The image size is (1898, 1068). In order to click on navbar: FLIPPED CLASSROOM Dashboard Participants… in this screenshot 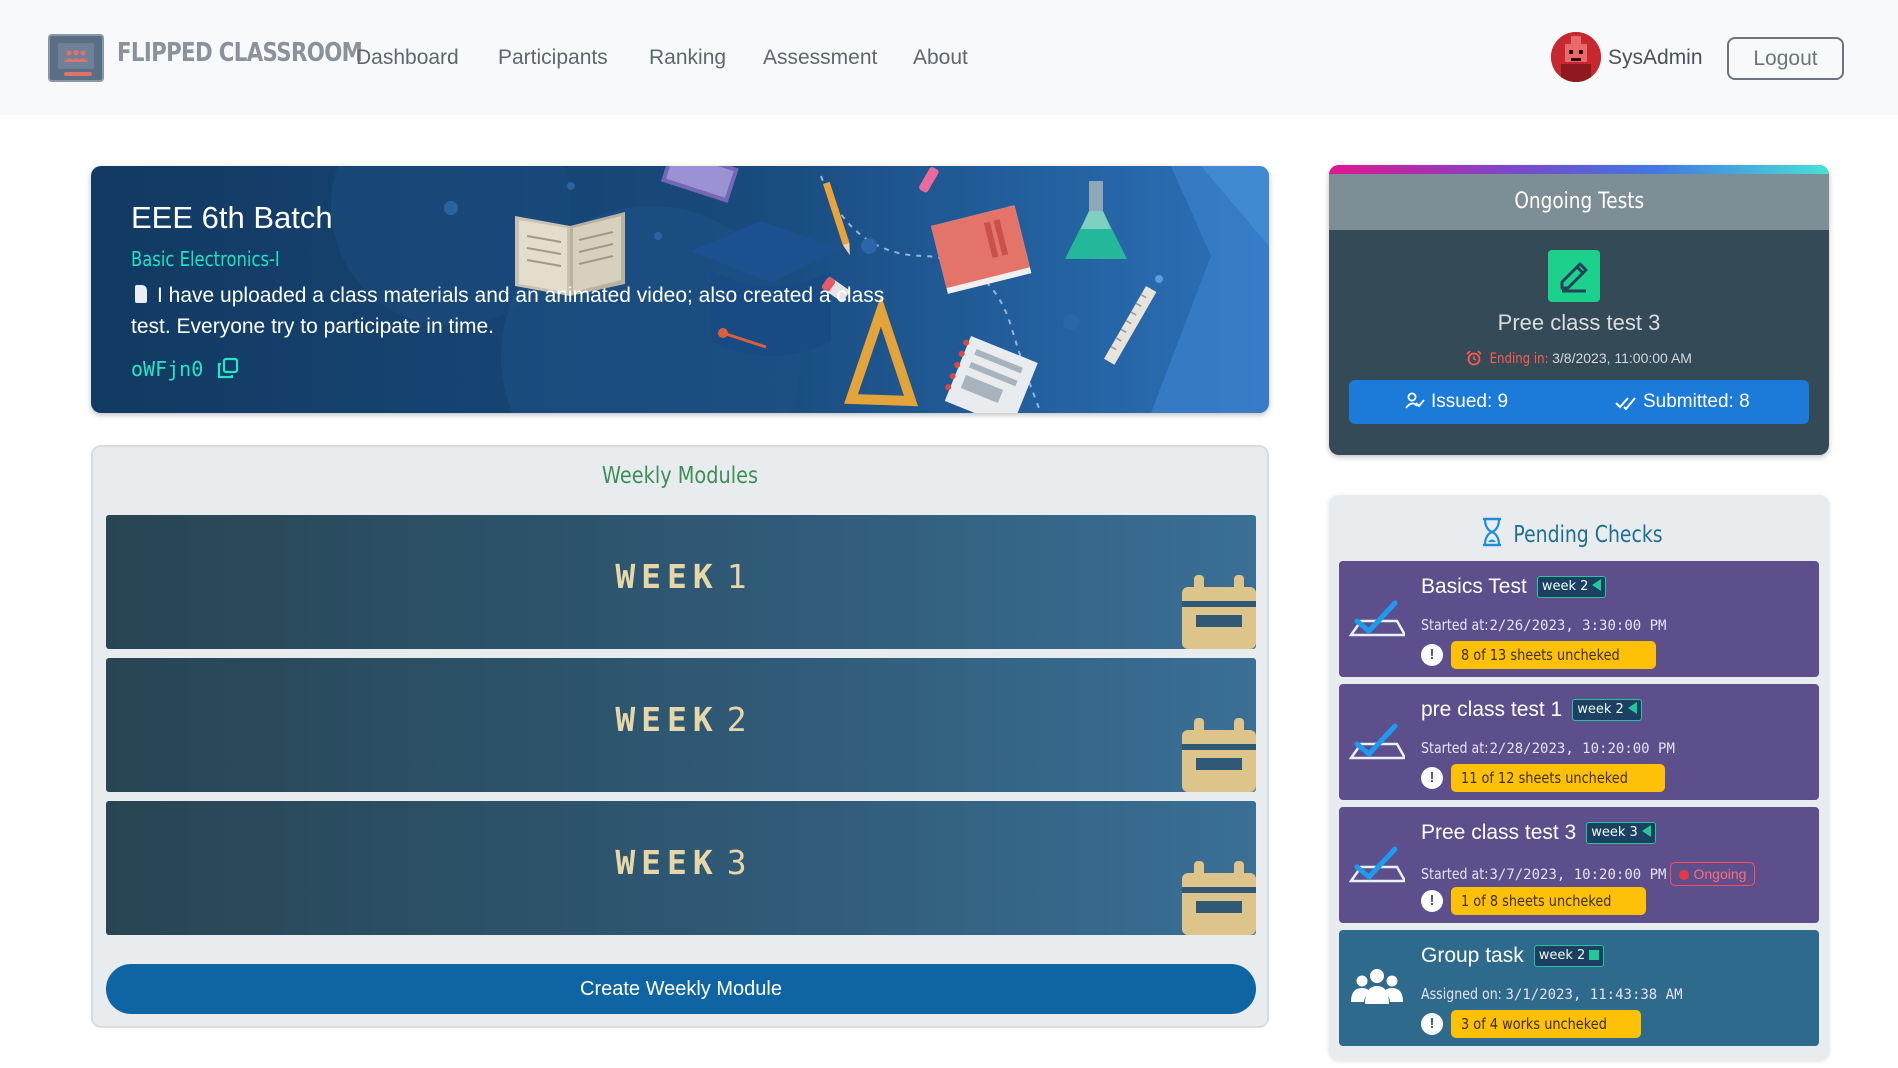, I will do `click(949, 57)`.